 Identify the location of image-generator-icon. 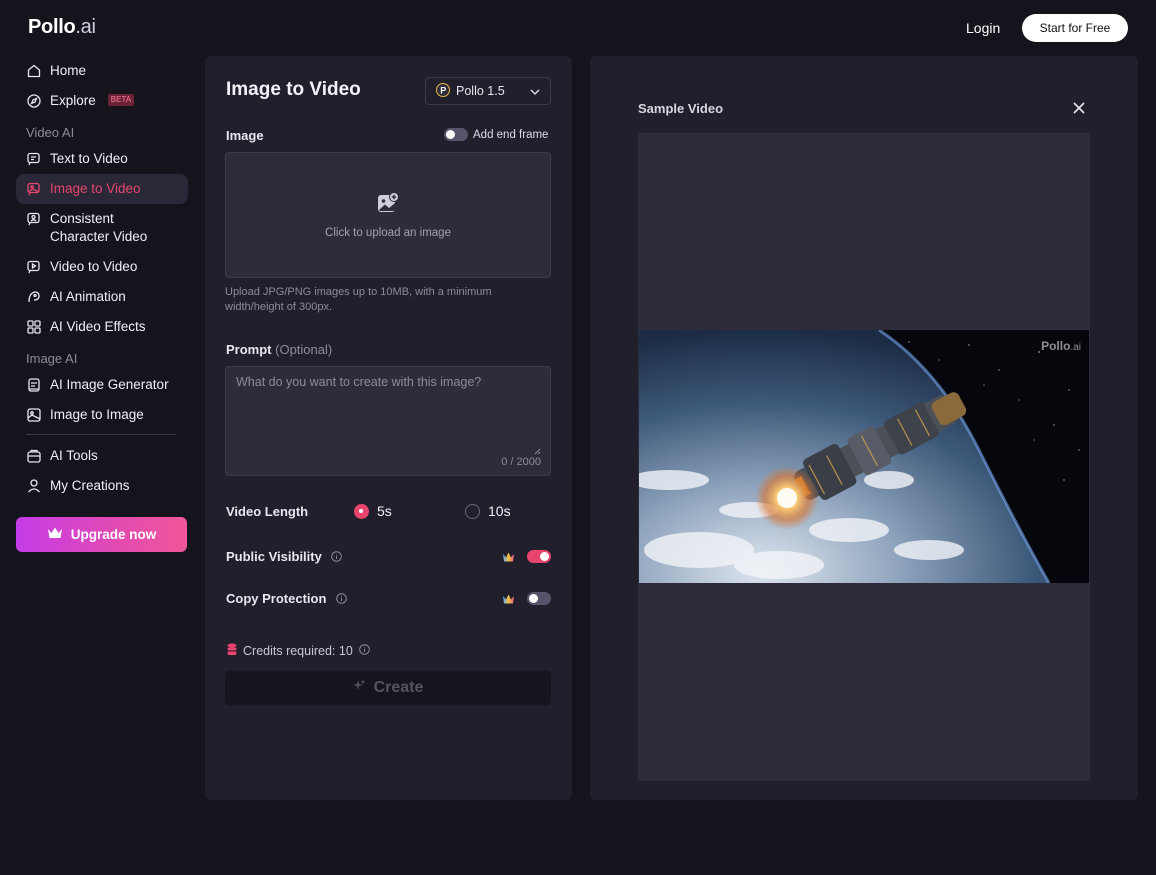
(34, 385).